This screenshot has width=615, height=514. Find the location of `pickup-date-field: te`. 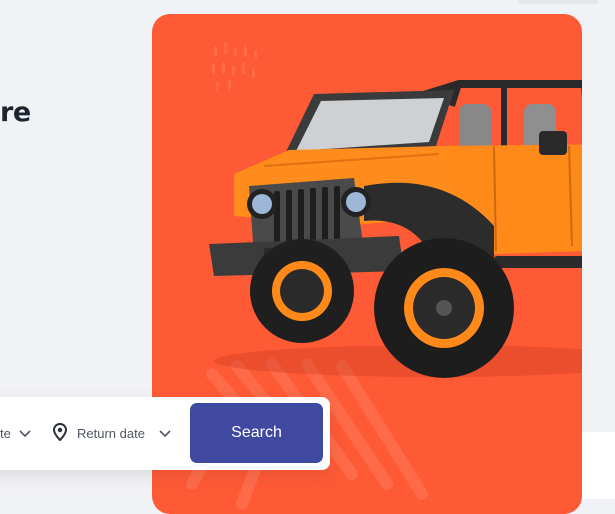

pickup-date-field: te is located at coordinates (15, 433).